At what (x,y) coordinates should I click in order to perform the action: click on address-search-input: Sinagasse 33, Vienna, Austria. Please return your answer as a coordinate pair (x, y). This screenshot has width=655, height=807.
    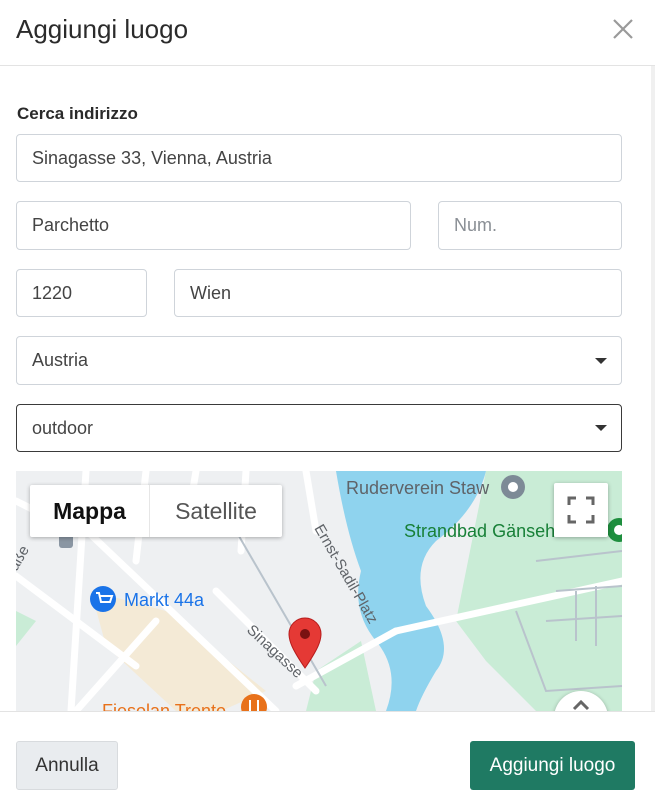
    Looking at the image, I should click on (319, 158).